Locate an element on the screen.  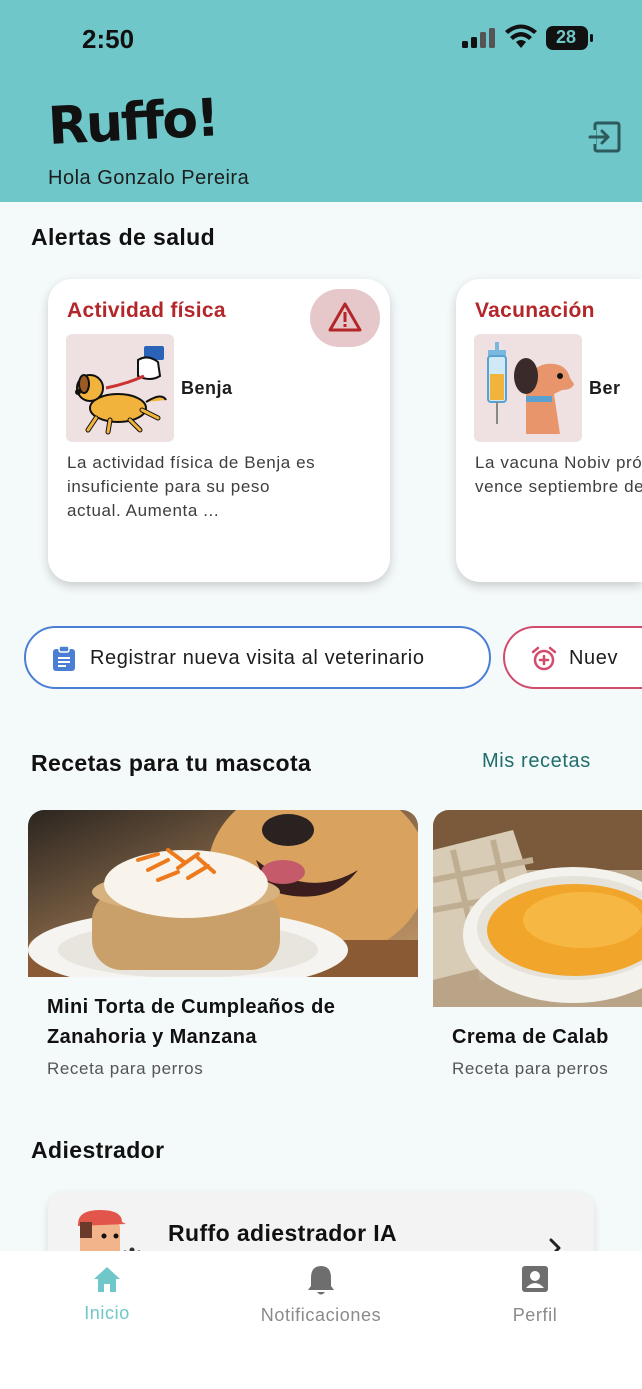
tab-label: Notificaciones is located at coordinates (321, 1315).